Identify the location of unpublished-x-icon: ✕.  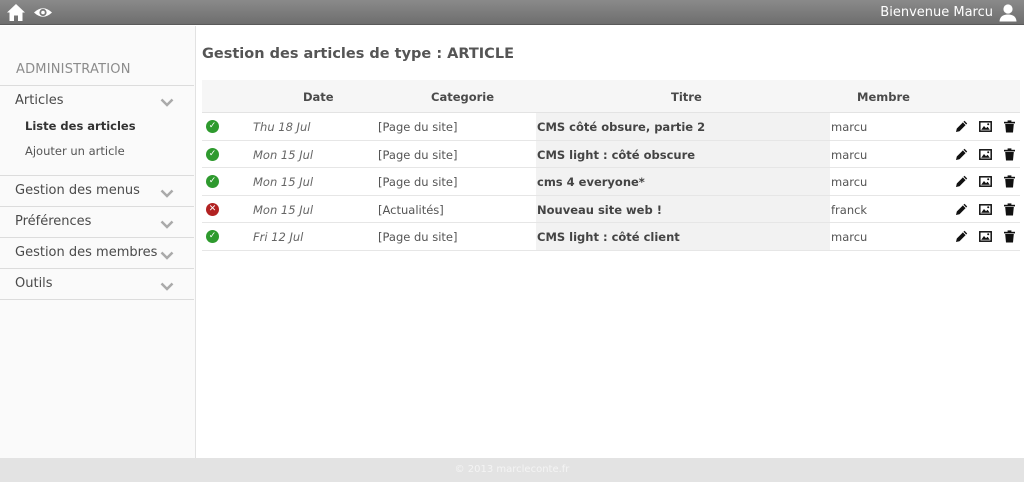
(212, 209).